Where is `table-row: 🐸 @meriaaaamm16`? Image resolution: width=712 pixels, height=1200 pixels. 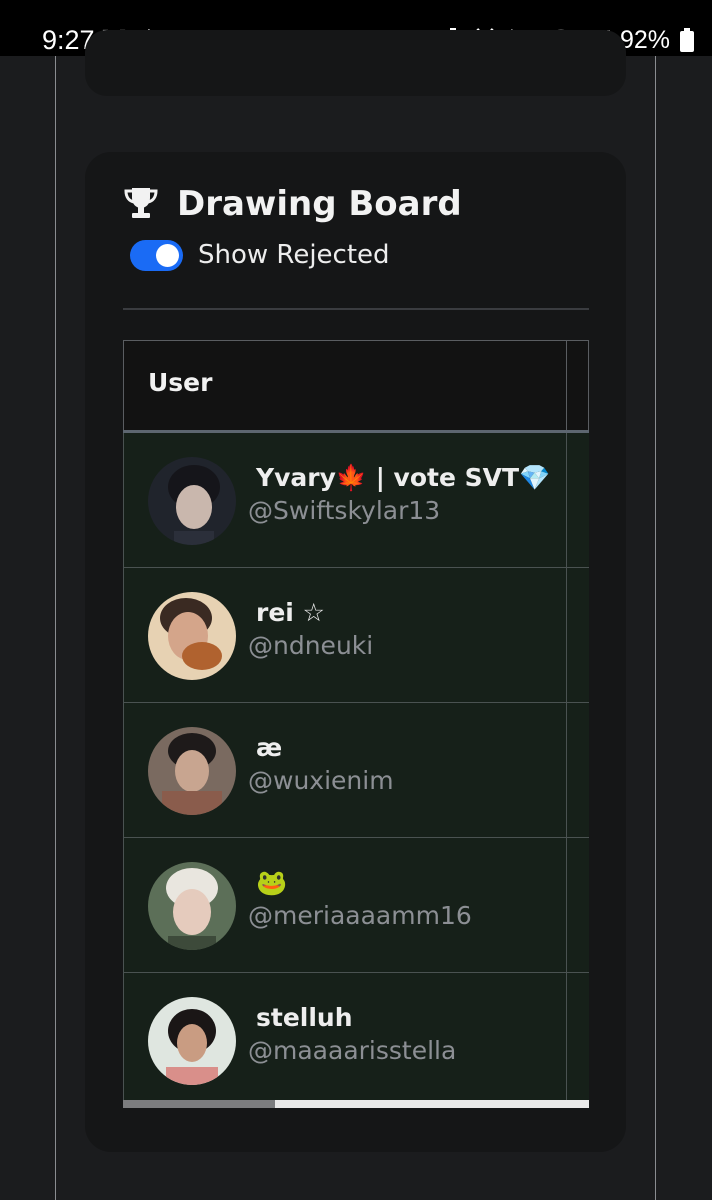 table-row: 🐸 @meriaaaamm16 is located at coordinates (356, 905).